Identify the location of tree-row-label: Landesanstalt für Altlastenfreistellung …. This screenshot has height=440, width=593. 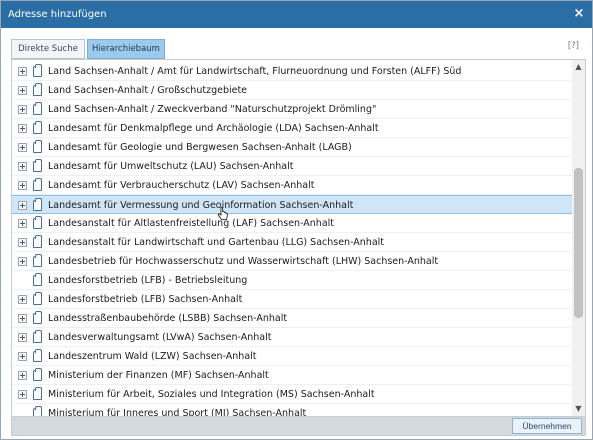
(191, 223).